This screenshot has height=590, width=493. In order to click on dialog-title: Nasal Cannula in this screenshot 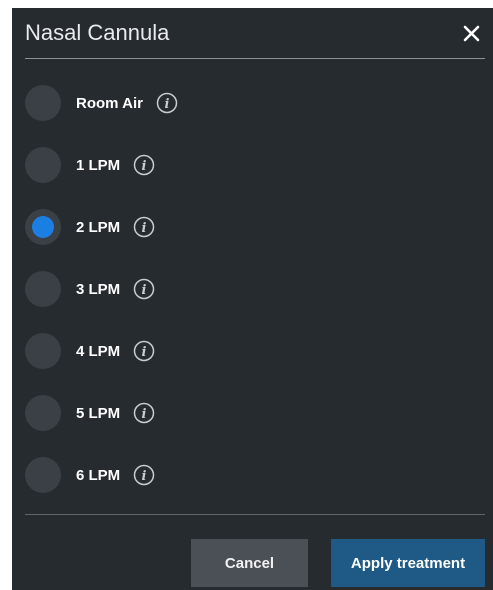, I will do `click(97, 32)`.